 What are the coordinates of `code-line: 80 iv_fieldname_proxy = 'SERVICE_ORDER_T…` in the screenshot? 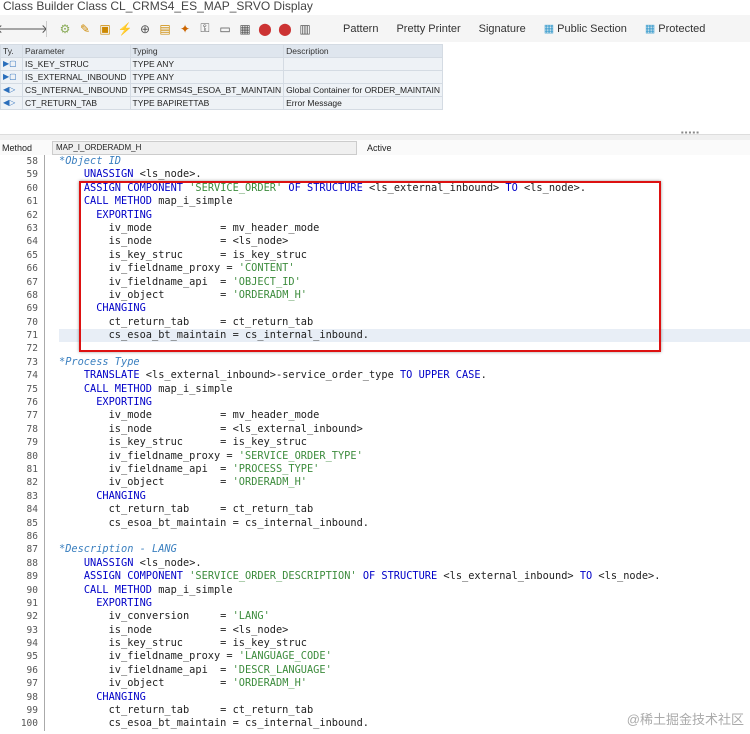 It's located at (375, 456).